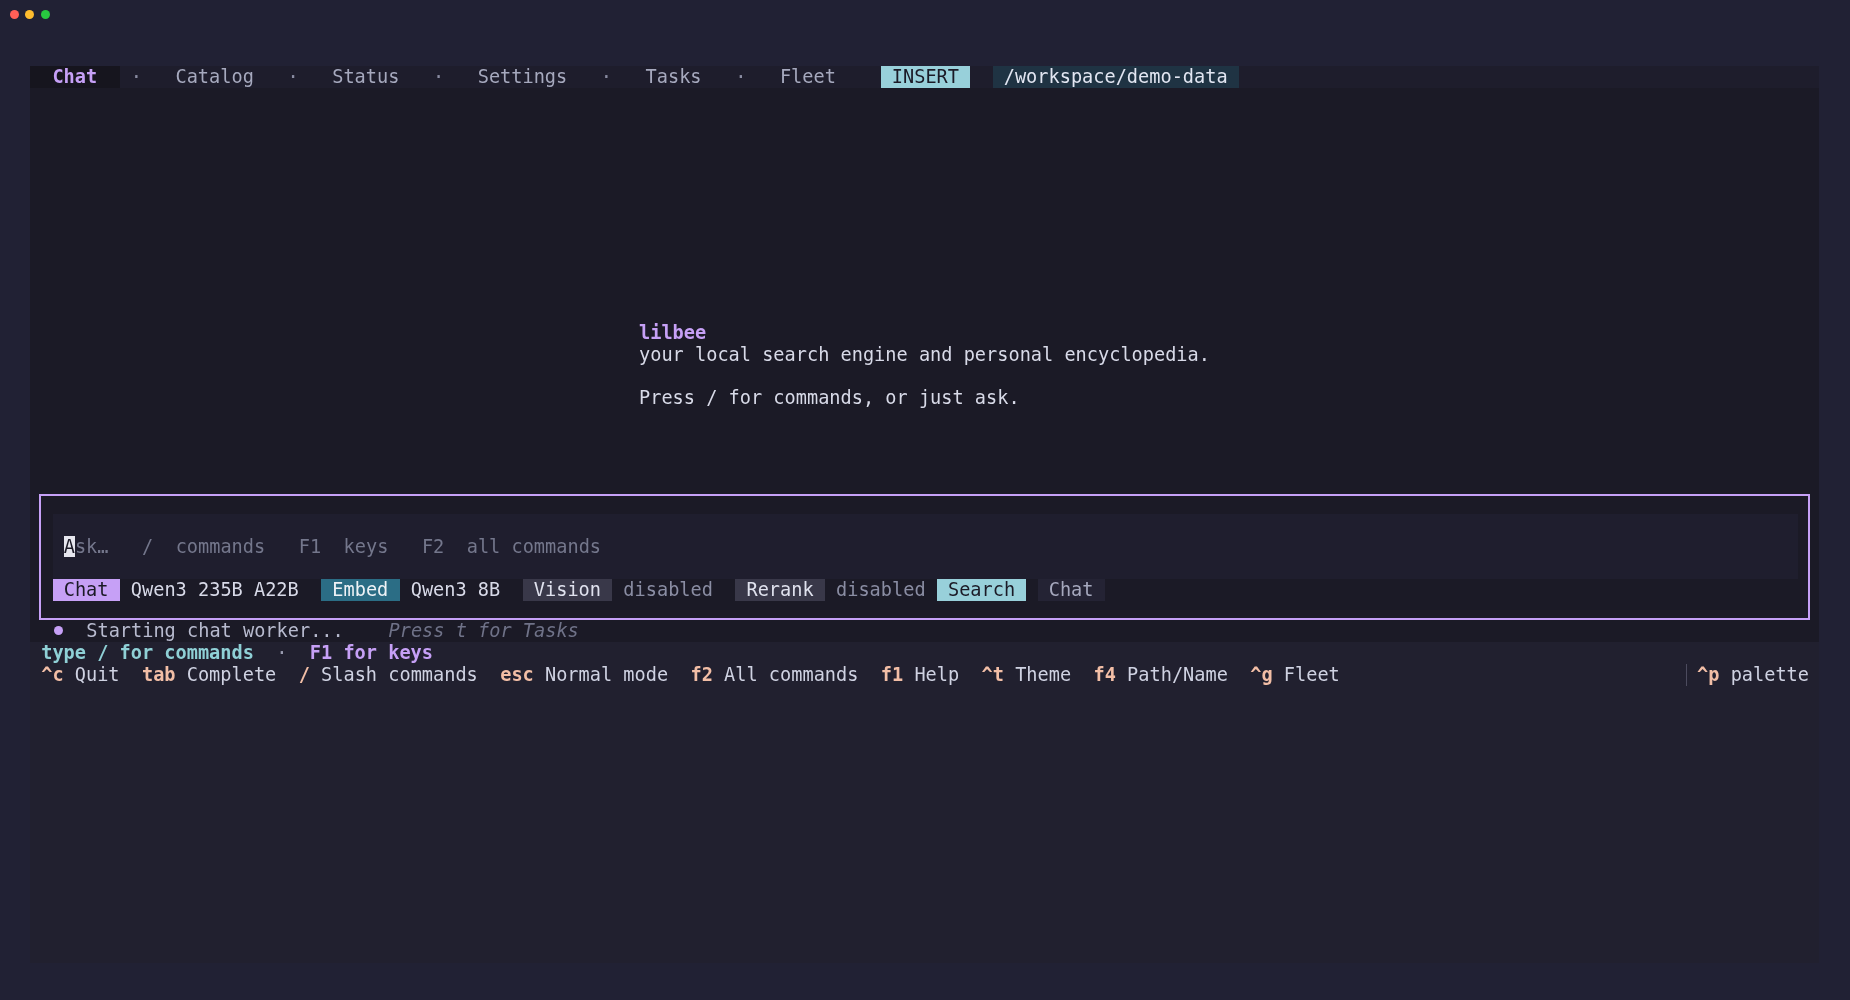 The image size is (1850, 1000). I want to click on tab: Fleet, so click(808, 77).